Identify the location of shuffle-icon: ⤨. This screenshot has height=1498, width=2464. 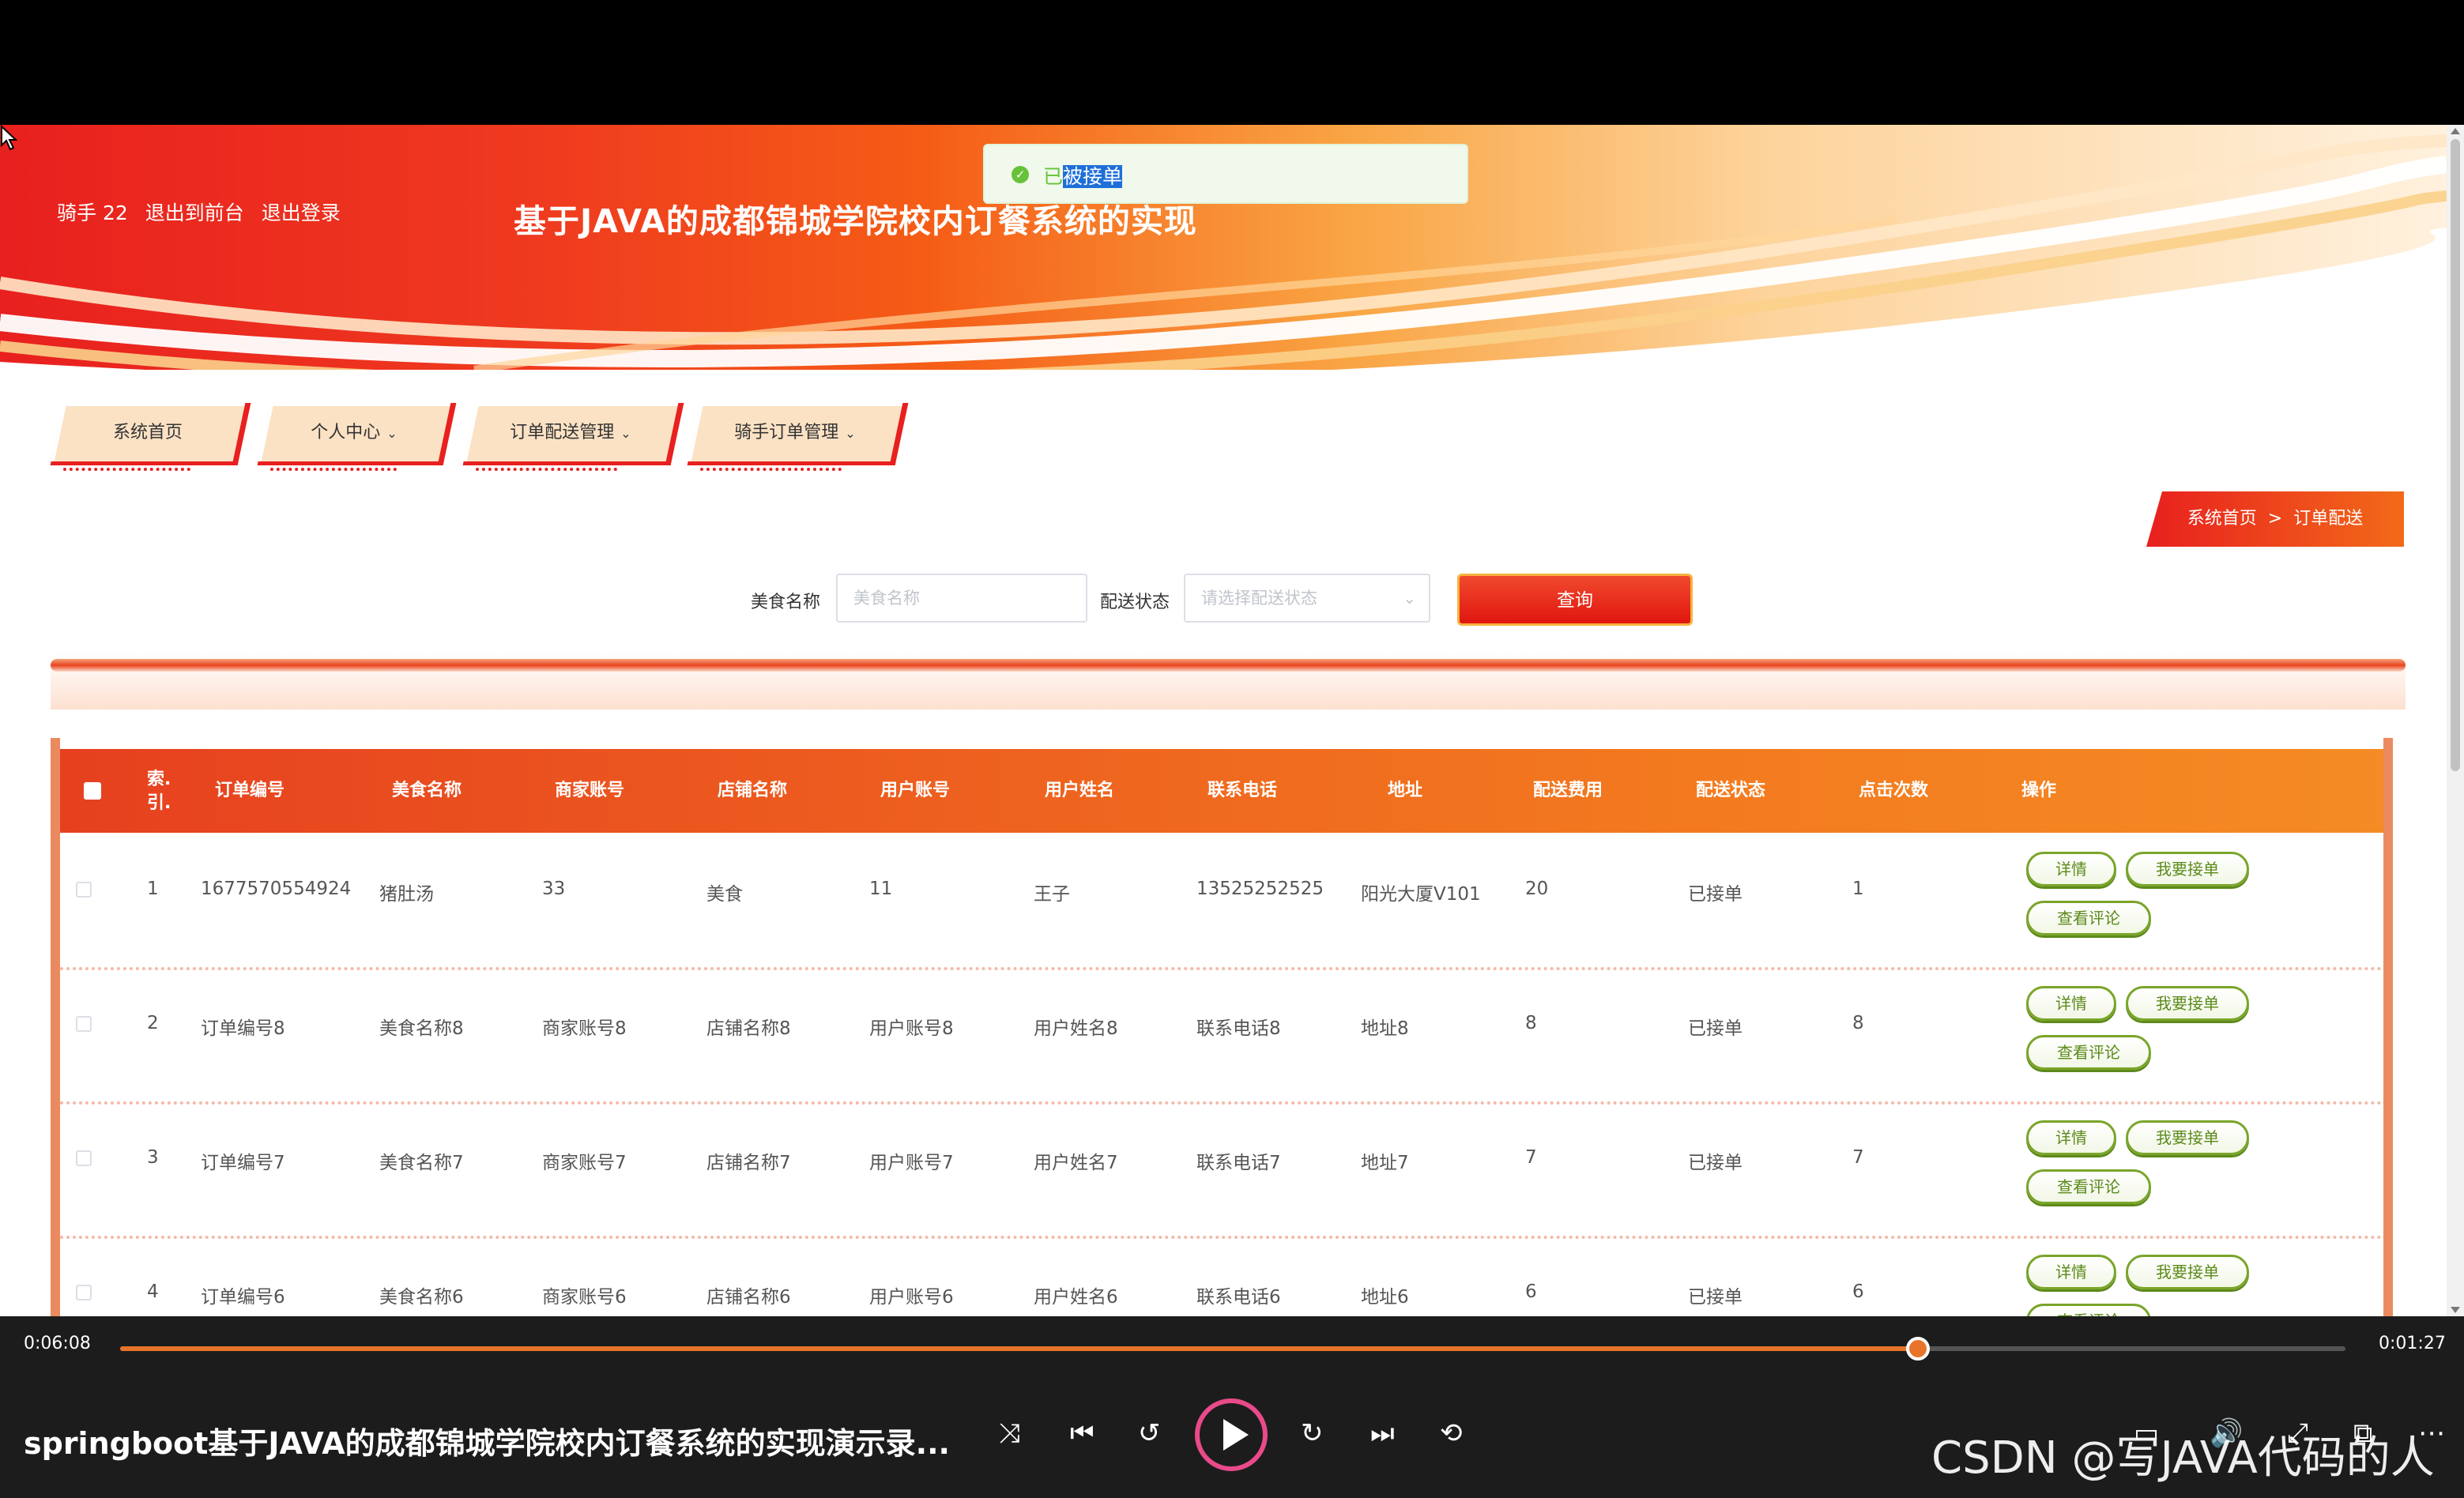
(1009, 1433).